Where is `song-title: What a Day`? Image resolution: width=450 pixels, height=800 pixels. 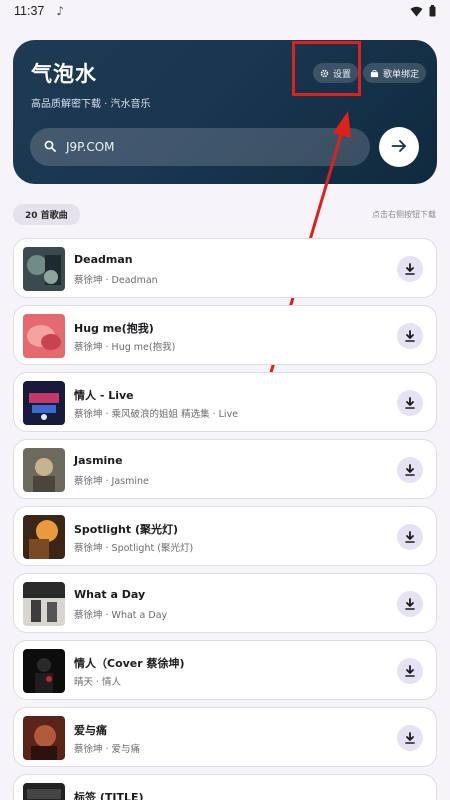
song-title: What a Day is located at coordinates (110, 594).